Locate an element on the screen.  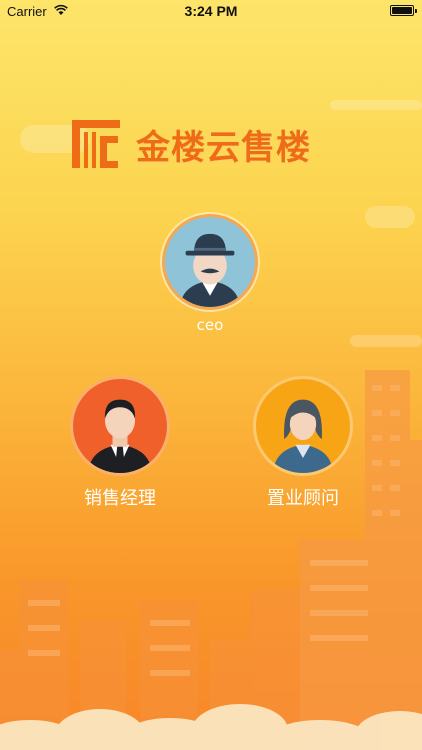
role-ceo: ceo is located at coordinates (210, 274).